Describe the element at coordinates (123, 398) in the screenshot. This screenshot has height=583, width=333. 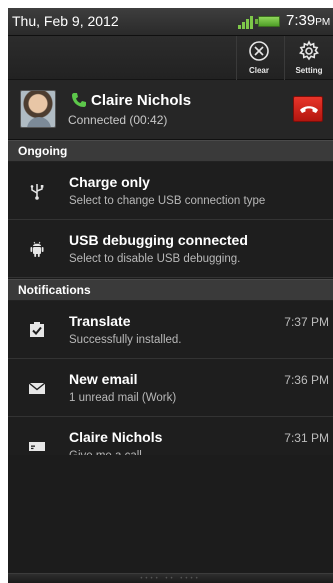
I see `item-subtitle: 1 unread mail (Work)` at that location.